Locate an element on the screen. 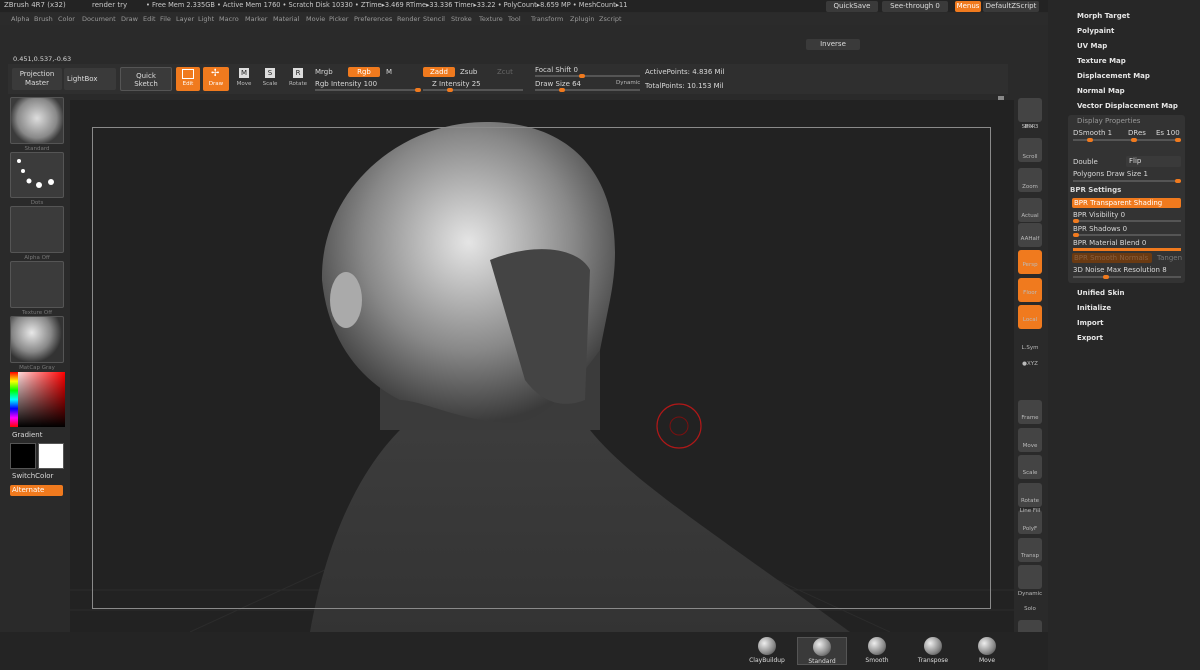 The height and width of the screenshot is (670, 1200). tool-item-polypaint: Polypaint is located at coordinates (1095, 31).